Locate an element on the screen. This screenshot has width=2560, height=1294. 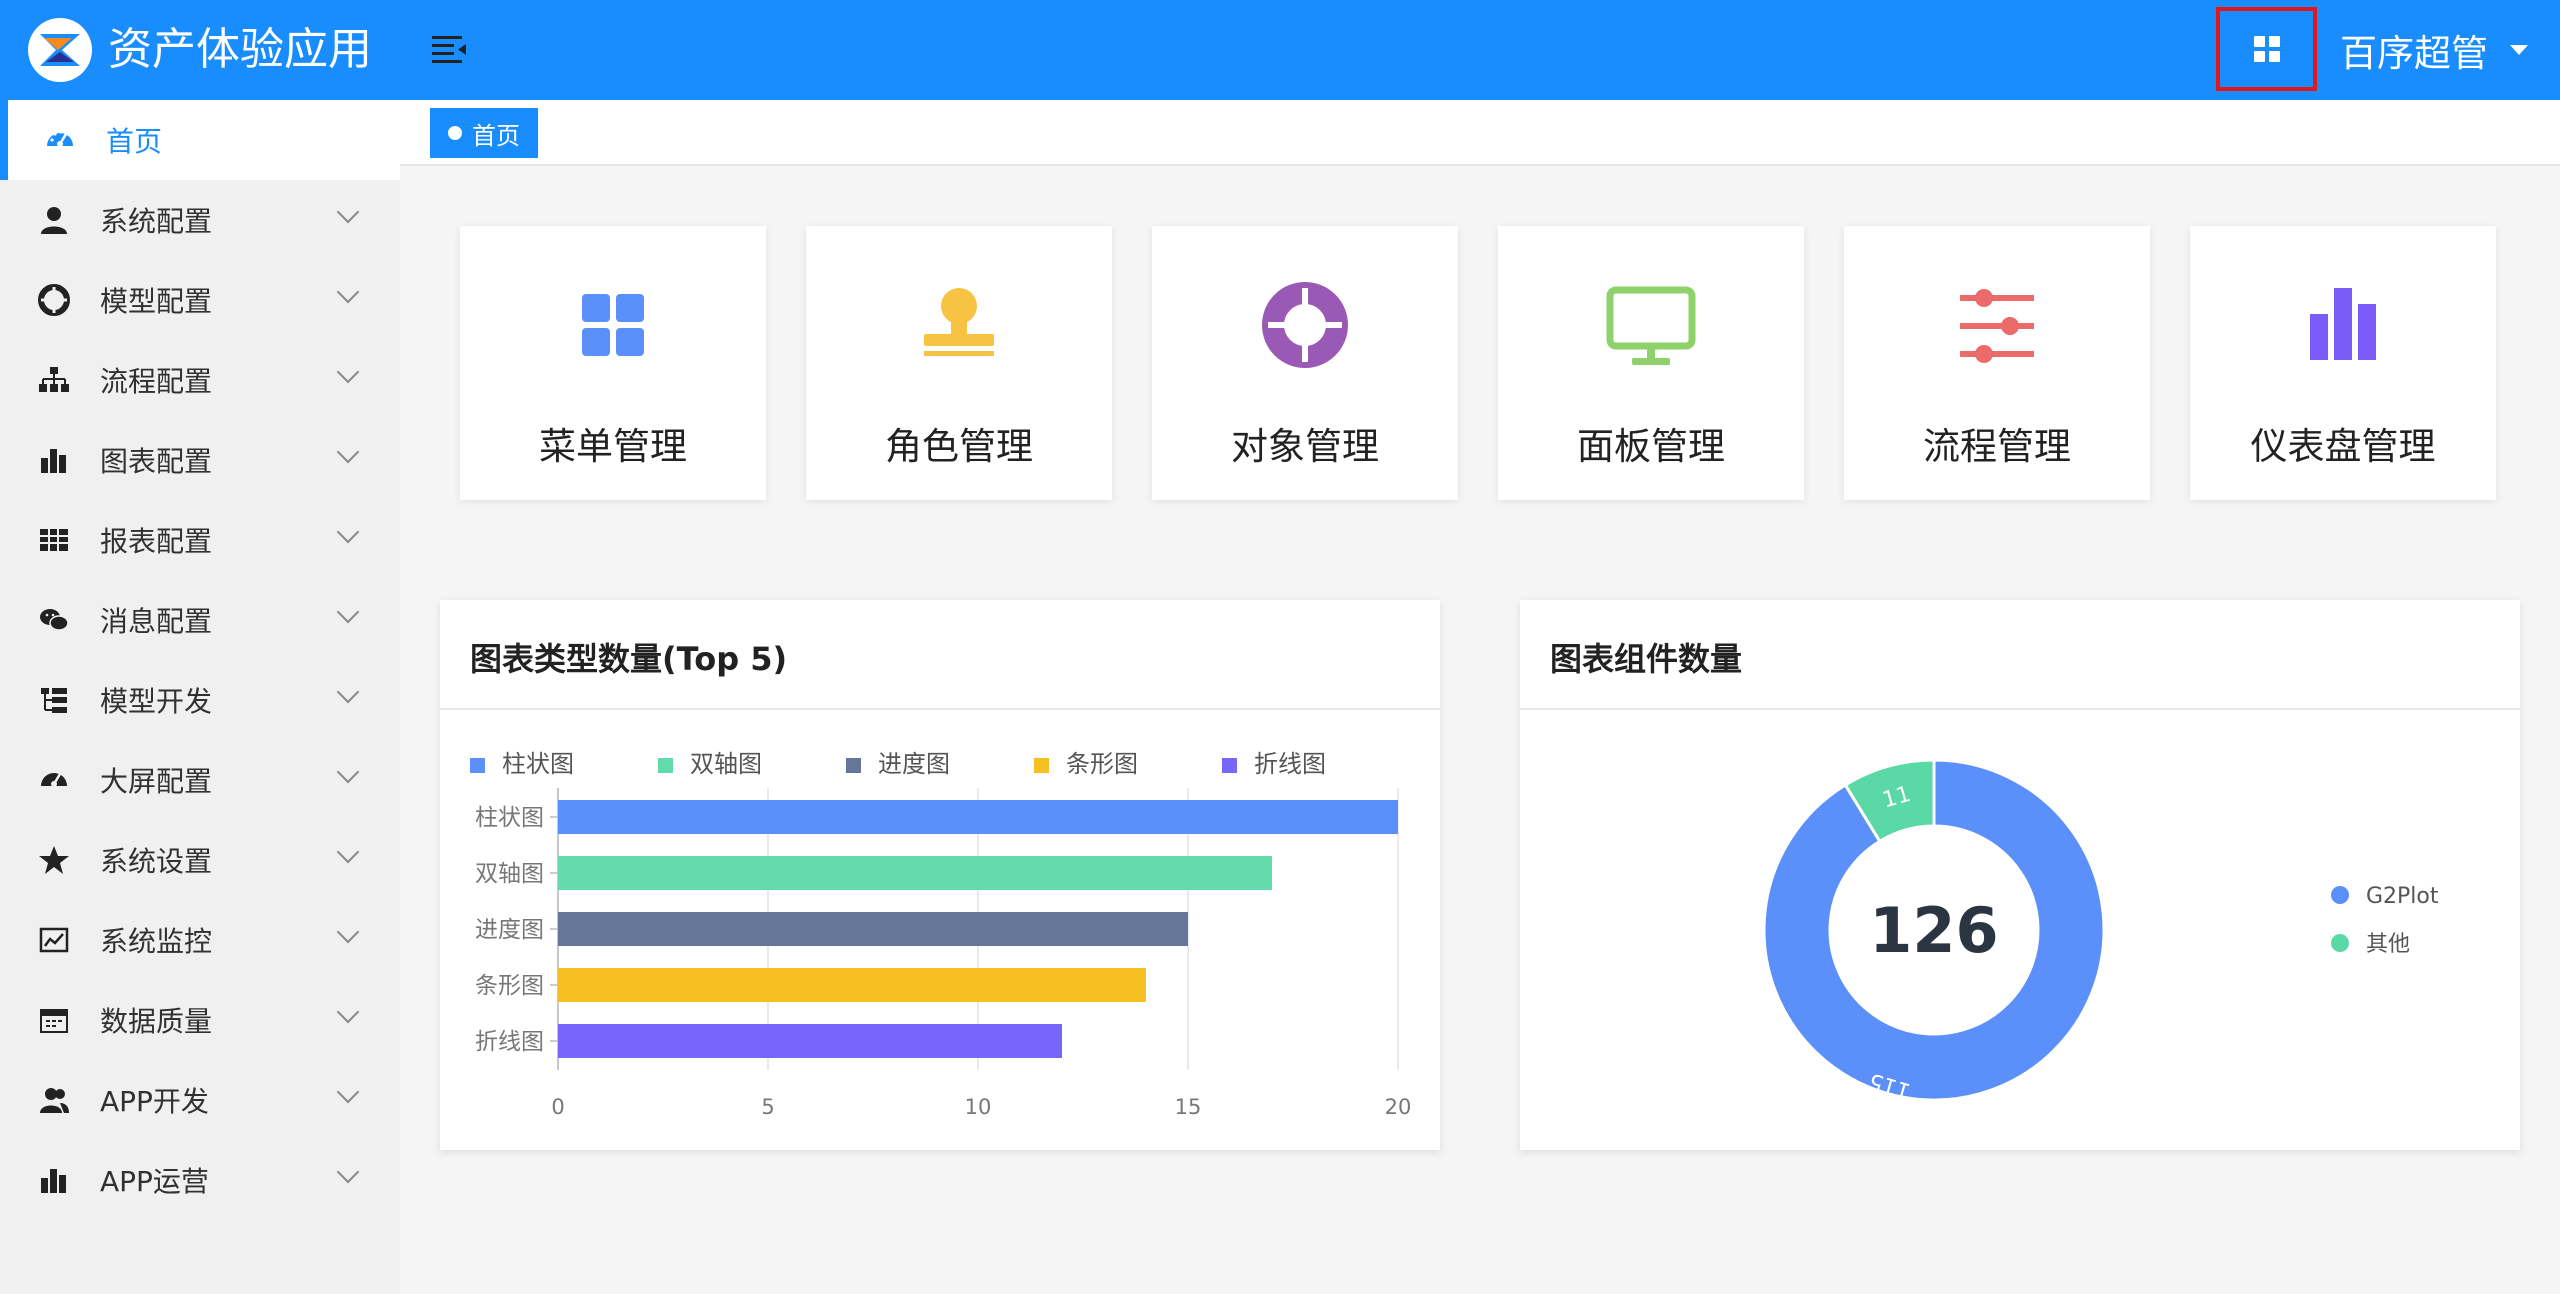
tab-label: 首页 is located at coordinates (496, 135).